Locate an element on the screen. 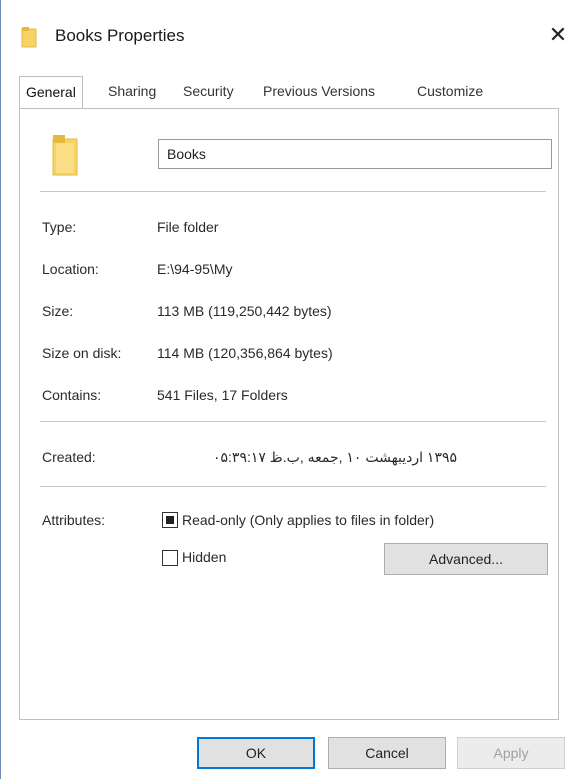  readonly-checkbox is located at coordinates (170, 520).